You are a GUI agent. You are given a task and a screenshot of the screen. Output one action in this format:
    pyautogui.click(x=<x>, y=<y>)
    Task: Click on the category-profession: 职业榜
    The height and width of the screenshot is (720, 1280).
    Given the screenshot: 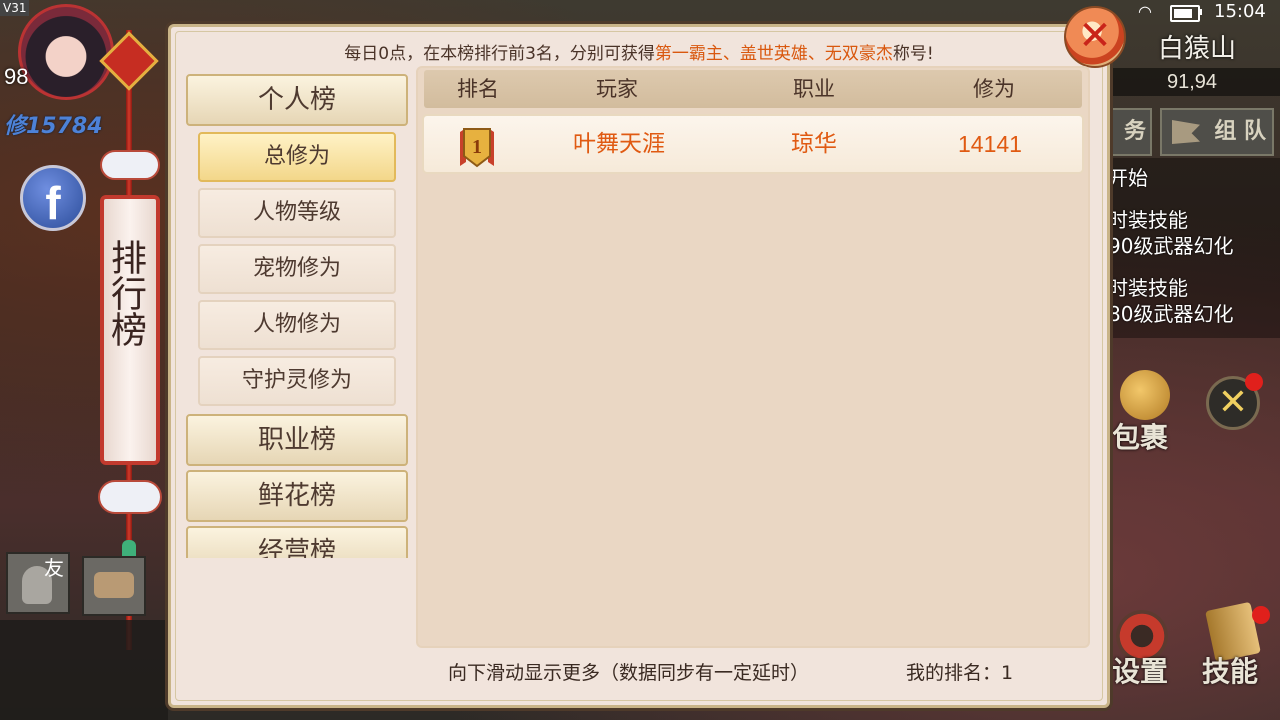 What is the action you would take?
    pyautogui.click(x=297, y=440)
    